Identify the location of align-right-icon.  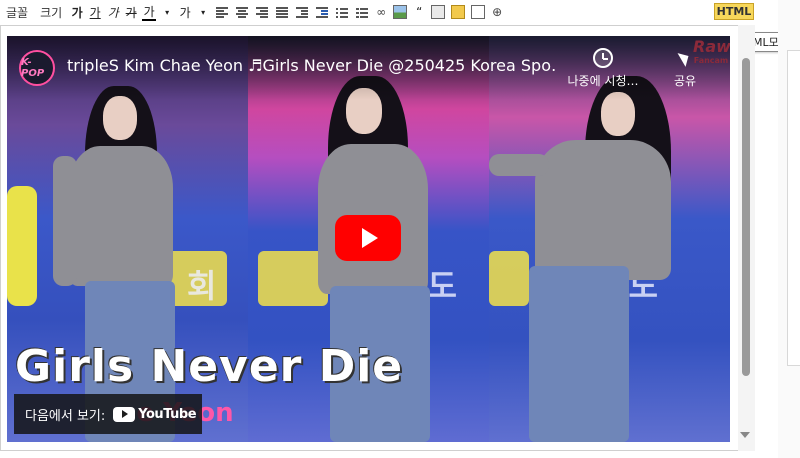
(262, 12).